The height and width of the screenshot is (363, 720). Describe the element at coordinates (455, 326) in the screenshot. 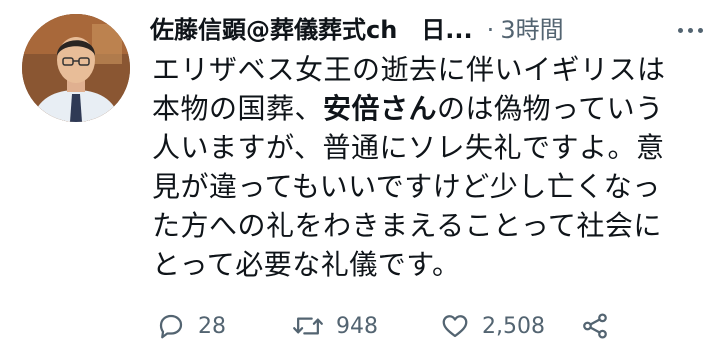

I see `heart-icon` at that location.